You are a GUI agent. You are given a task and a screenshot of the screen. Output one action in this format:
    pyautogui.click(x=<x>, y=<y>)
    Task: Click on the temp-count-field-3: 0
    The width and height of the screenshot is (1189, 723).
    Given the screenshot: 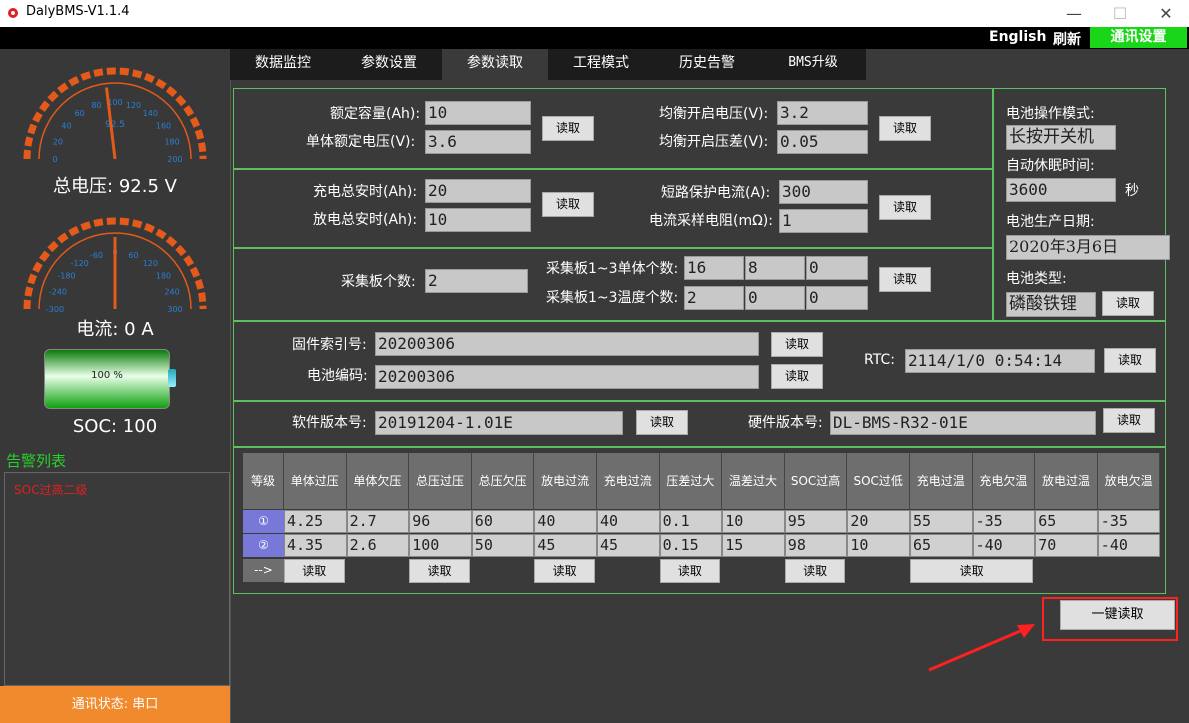 What is the action you would take?
    pyautogui.click(x=837, y=298)
    